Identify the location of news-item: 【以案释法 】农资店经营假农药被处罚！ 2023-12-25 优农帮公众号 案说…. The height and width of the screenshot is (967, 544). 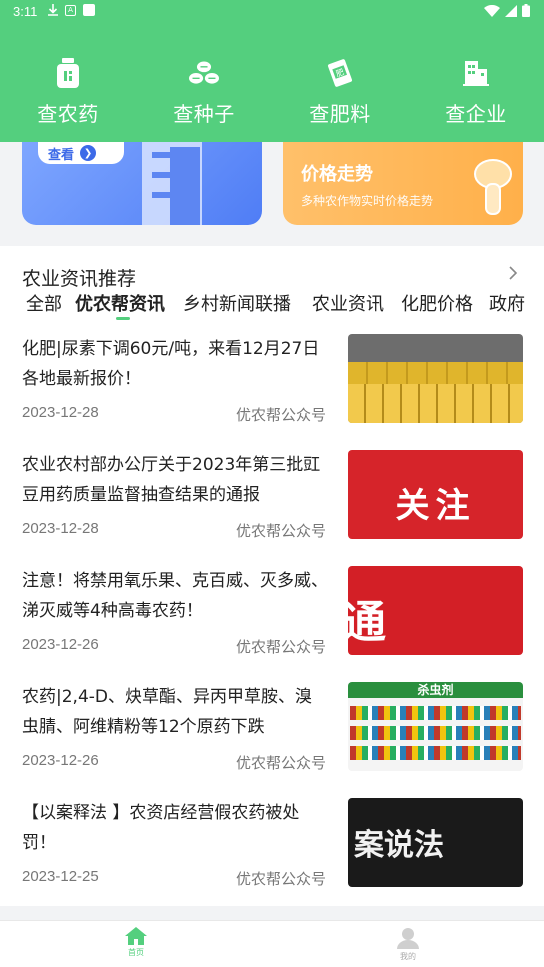
(272, 856).